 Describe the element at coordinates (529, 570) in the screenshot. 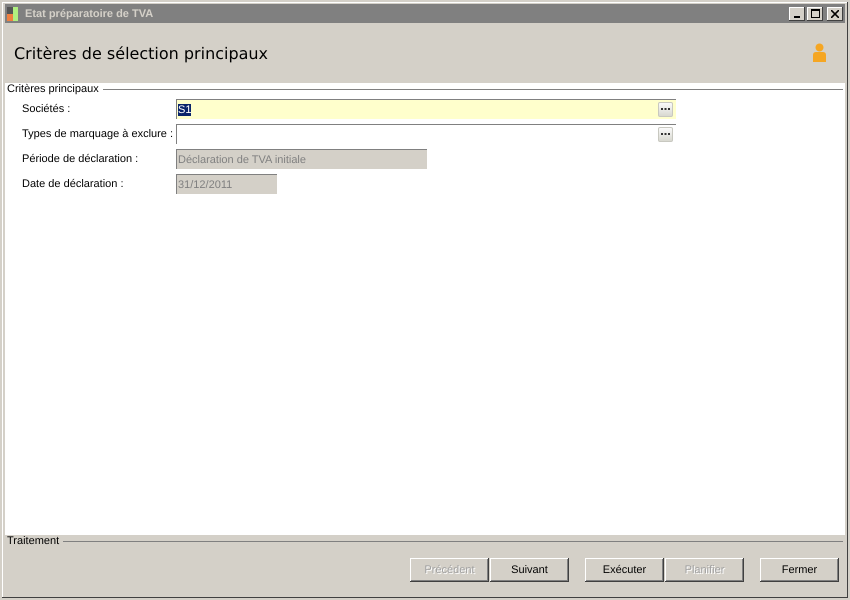

I see `action-button: Suivant` at that location.